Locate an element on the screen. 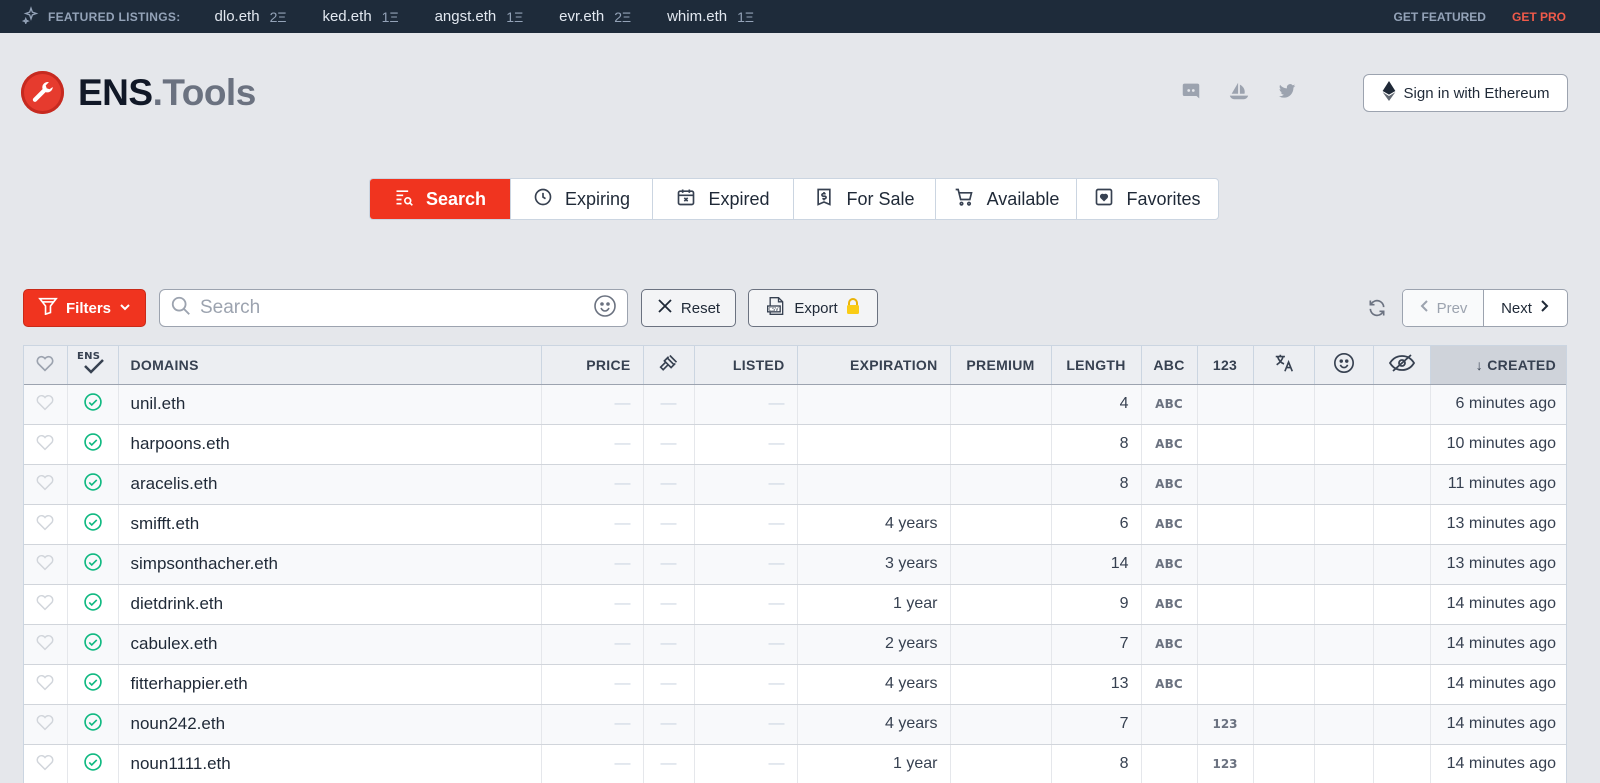 The height and width of the screenshot is (783, 1600). table-row: harpoons.eth — — —8 ABC 10 minutes ago is located at coordinates (795, 444).